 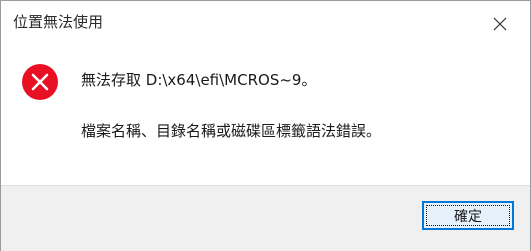 I want to click on error-message-path: 無法存取 D:\x64\efi\MCROS~9。, so click(x=199, y=80).